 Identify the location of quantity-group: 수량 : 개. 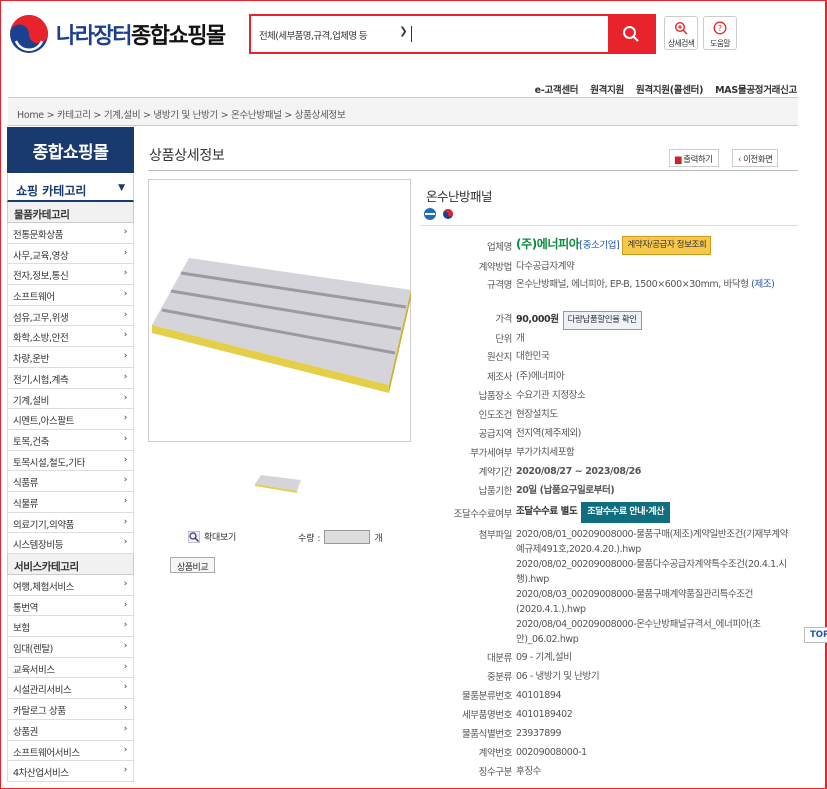
(340, 537).